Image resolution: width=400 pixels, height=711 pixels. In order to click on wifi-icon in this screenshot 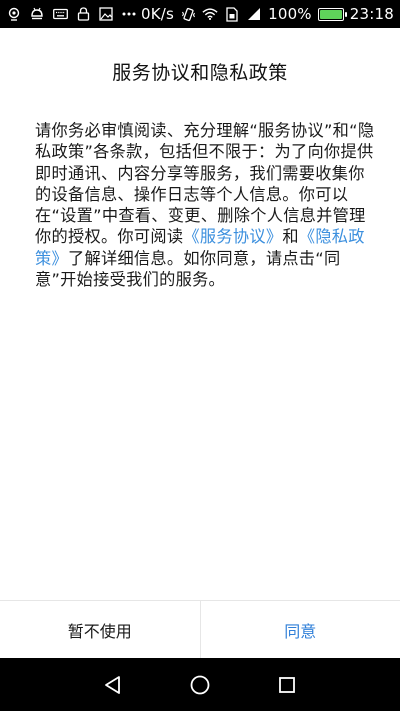, I will do `click(210, 14)`.